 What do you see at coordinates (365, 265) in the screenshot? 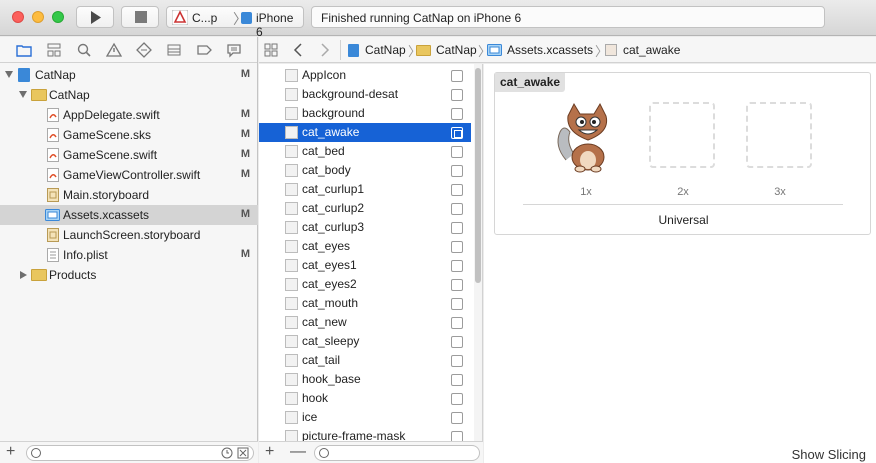
I see `asset-row: cat_eyes1` at bounding box center [365, 265].